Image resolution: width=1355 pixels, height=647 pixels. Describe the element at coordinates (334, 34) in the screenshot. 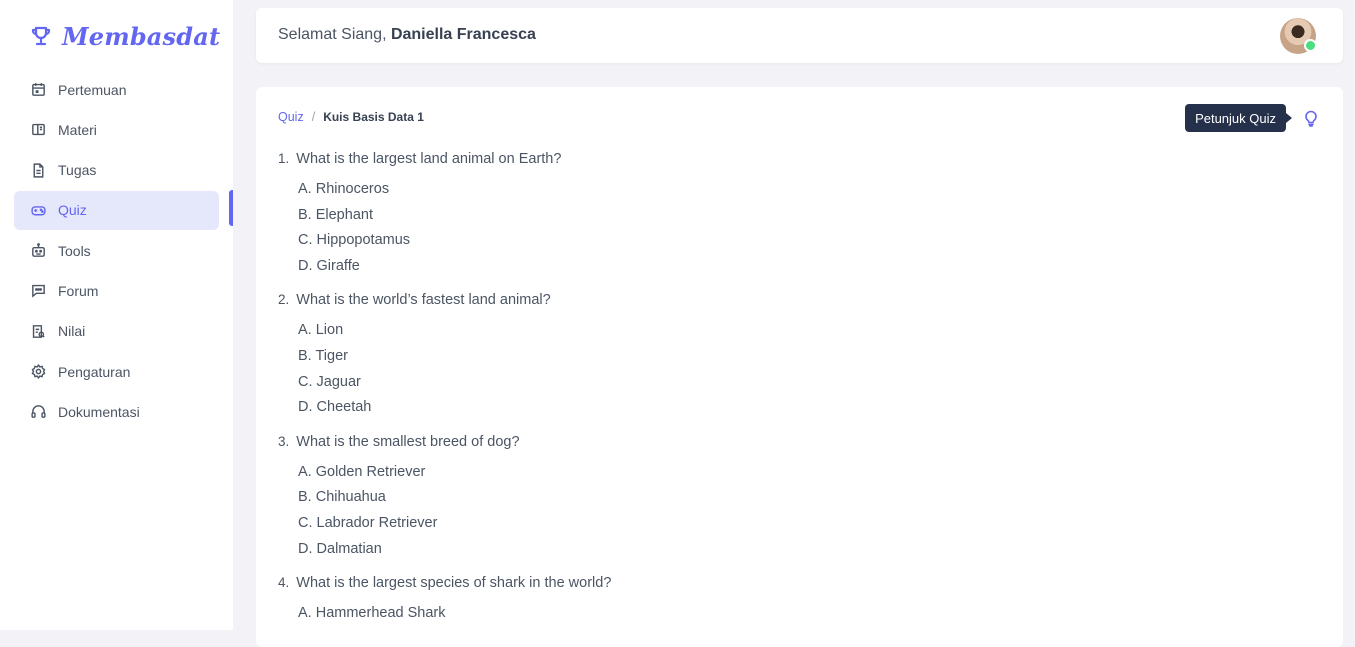

I see `greeting-prefix: Selamat Siang,` at that location.